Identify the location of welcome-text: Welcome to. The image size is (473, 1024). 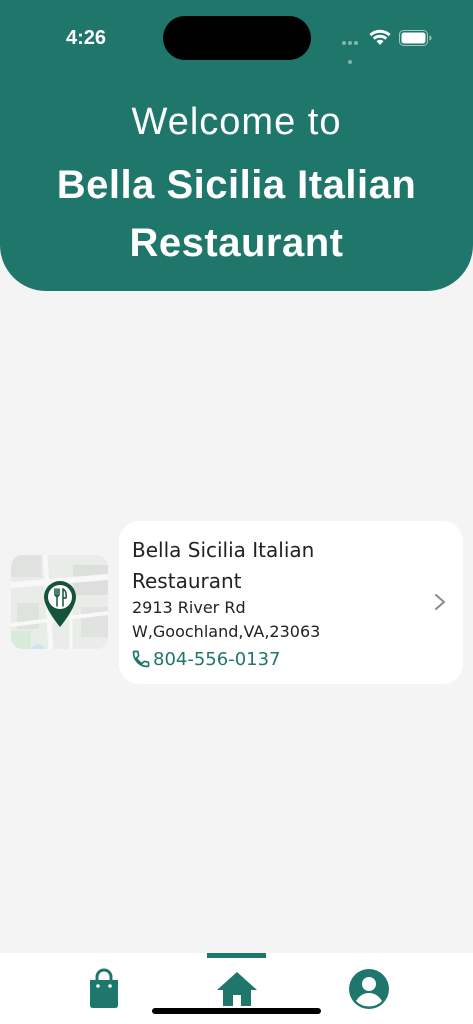
(236, 122).